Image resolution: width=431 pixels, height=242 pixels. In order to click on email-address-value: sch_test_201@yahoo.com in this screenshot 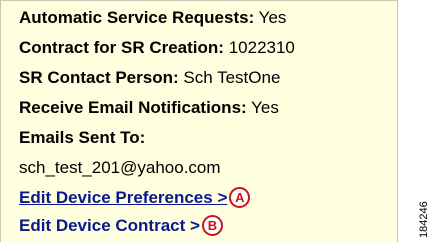, I will do `click(120, 167)`.